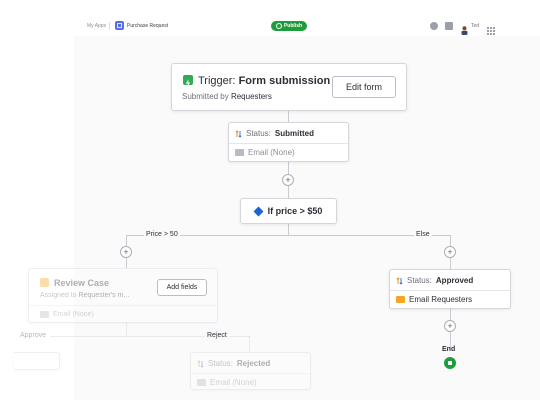 The width and height of the screenshot is (540, 400). I want to click on branch-label-left: Price > 50, so click(162, 234).